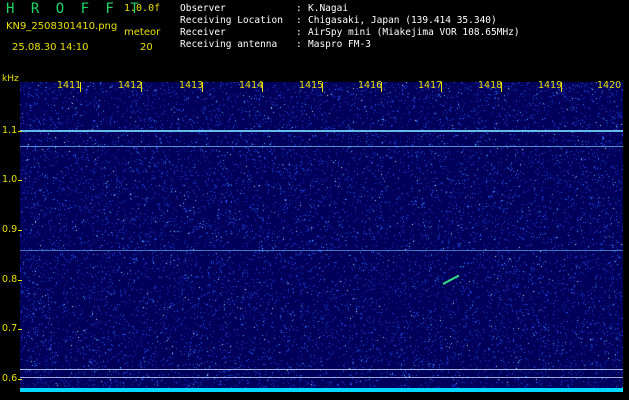 The height and width of the screenshot is (400, 629). Describe the element at coordinates (414, 32) in the screenshot. I see `info-value: AirSpy mini (Miakejima VOR 108.65MHz)` at that location.